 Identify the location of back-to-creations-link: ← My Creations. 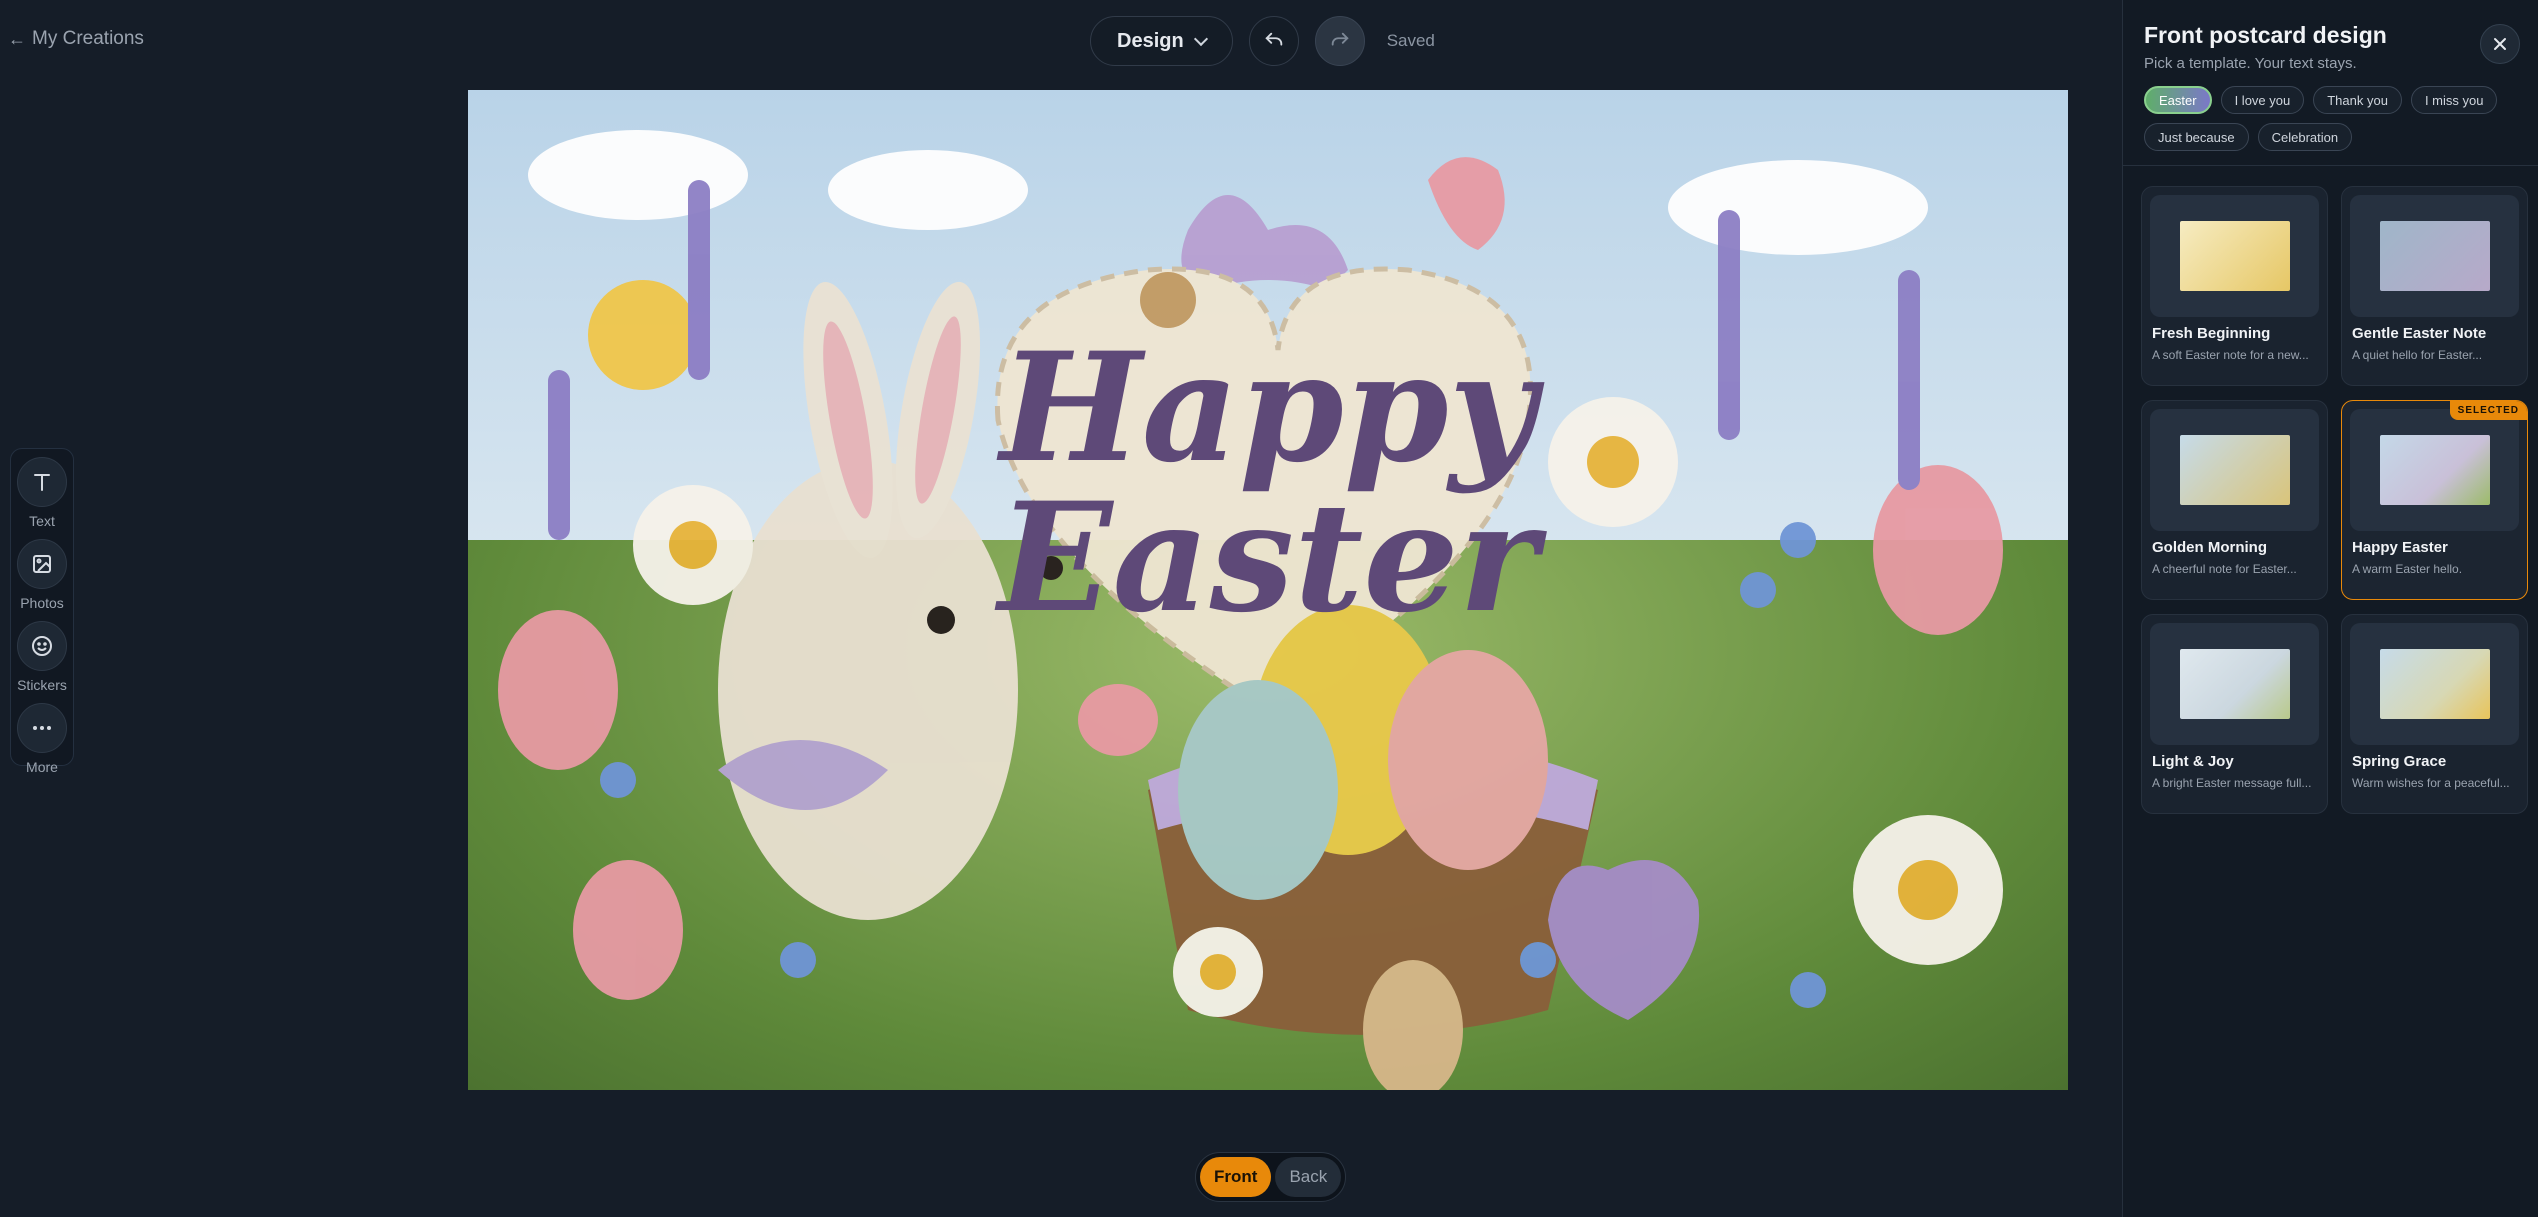
(76, 39).